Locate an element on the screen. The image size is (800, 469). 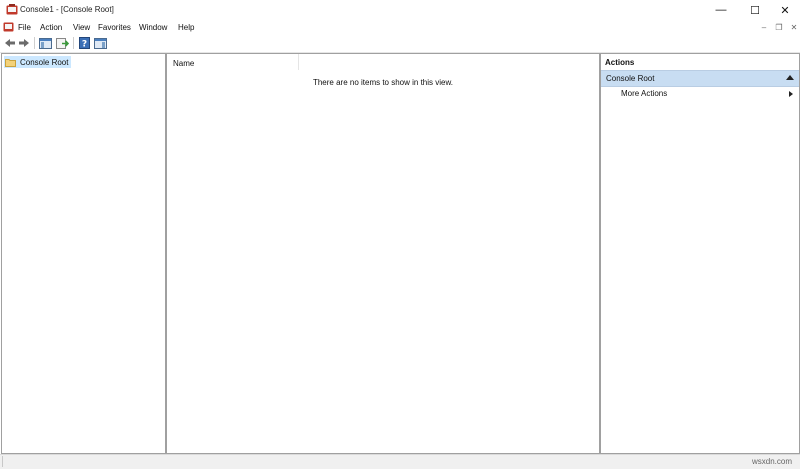
menu-file: File is located at coordinates (24, 27).